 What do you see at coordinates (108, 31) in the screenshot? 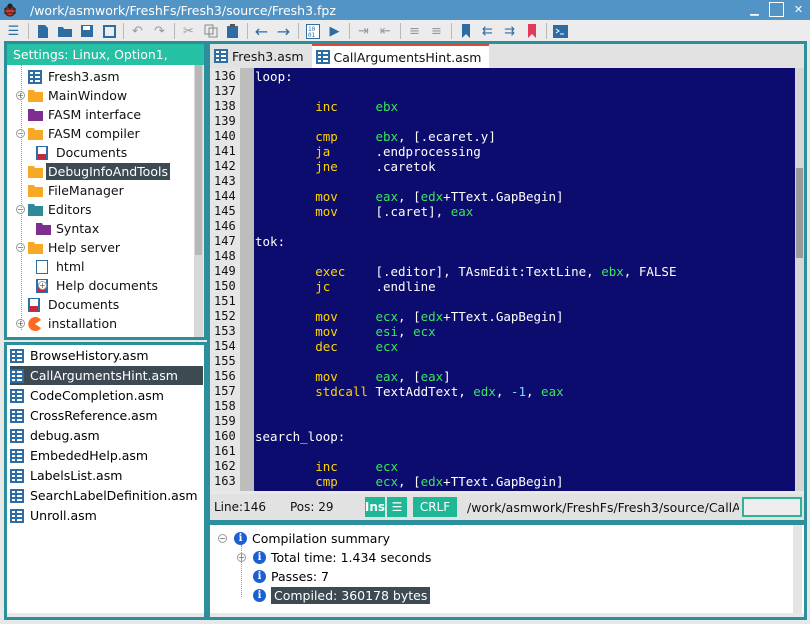
I see `save-all-icon` at bounding box center [108, 31].